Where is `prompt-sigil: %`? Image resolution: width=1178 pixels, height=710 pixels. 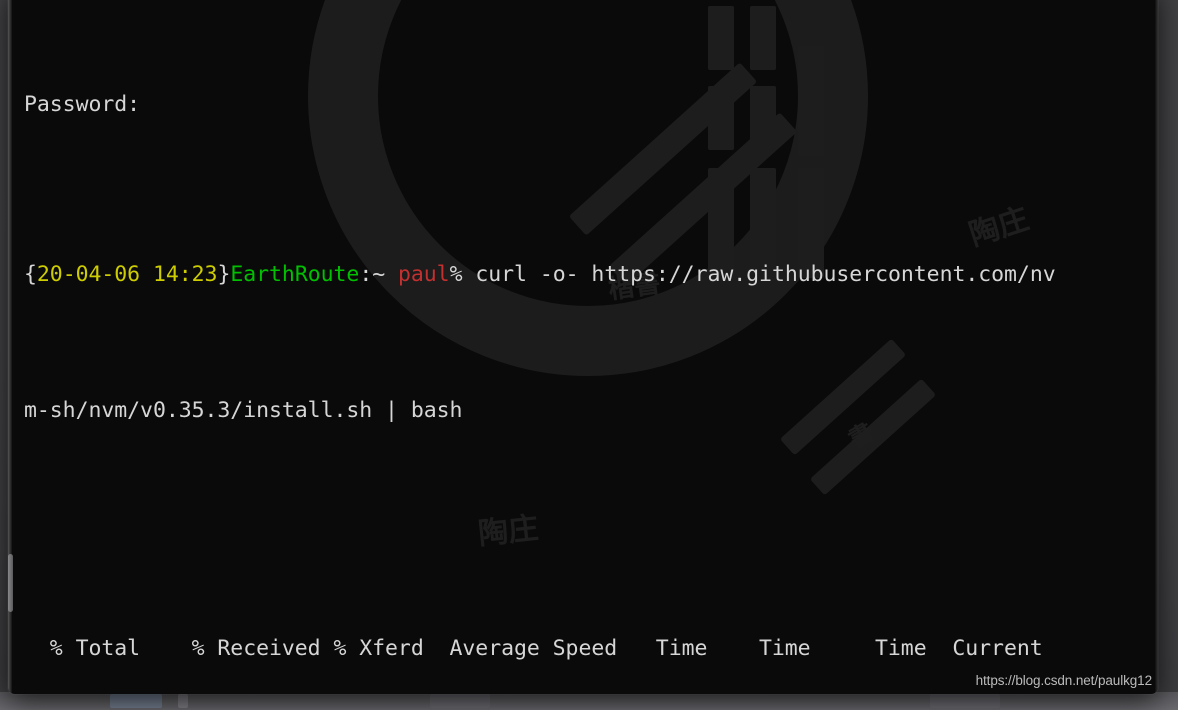
prompt-sigil: % is located at coordinates (462, 274).